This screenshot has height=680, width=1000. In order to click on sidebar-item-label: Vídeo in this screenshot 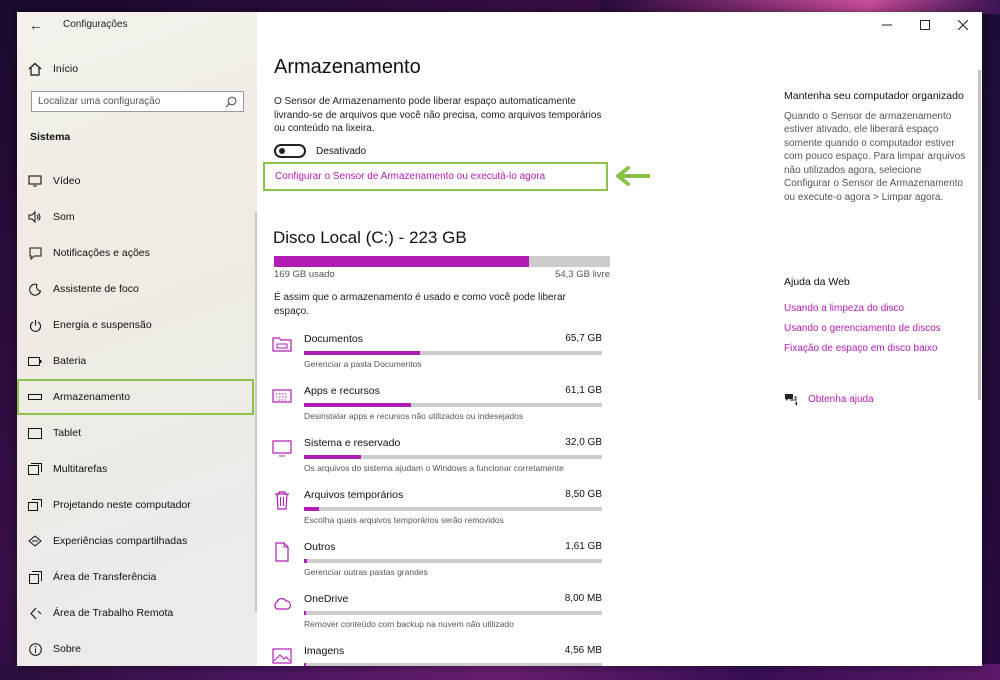, I will do `click(67, 181)`.